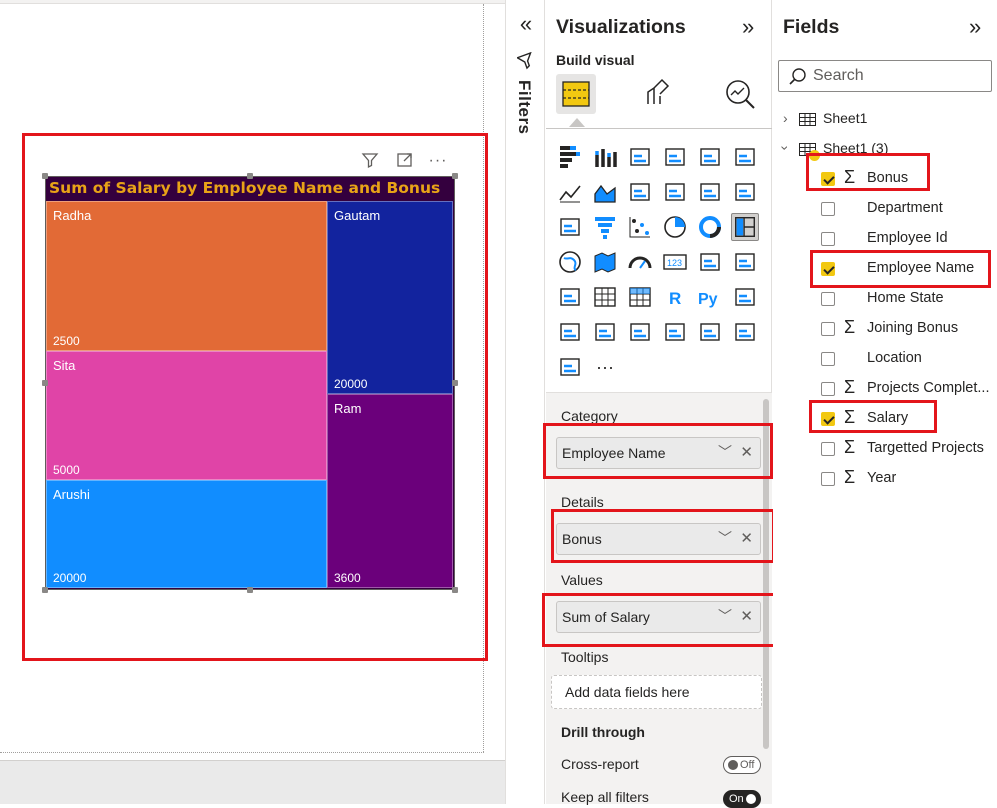 The image size is (997, 808). Describe the element at coordinates (348, 408) in the screenshot. I see `tile-label: Ram` at that location.